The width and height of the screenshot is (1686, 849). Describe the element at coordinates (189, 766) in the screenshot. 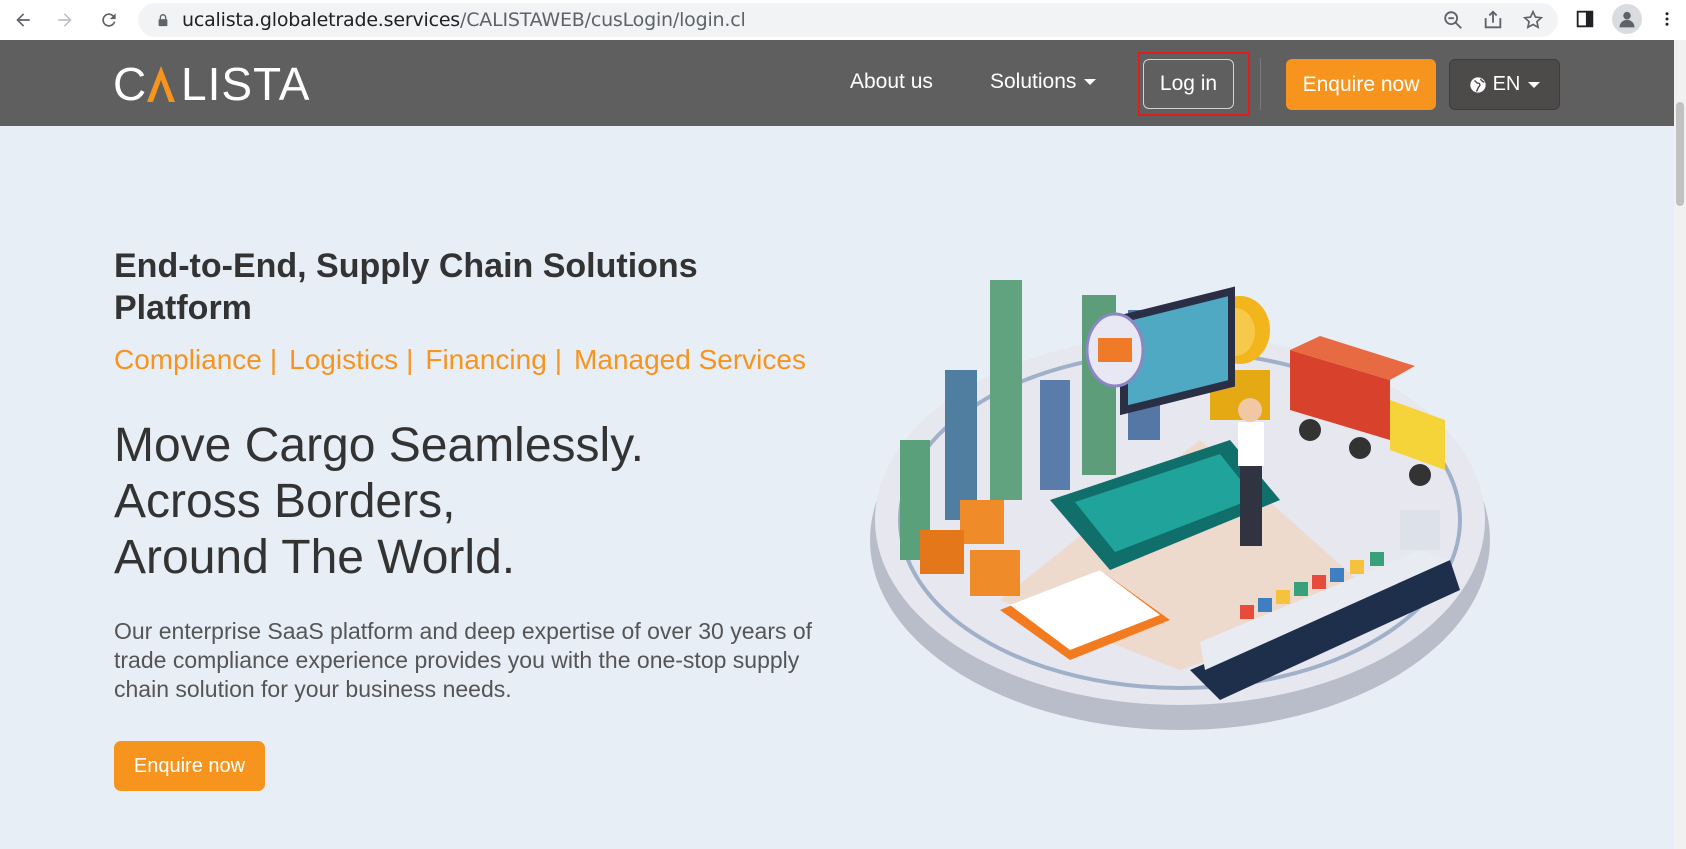

I see `hero-enquire-button: Enquire now` at that location.